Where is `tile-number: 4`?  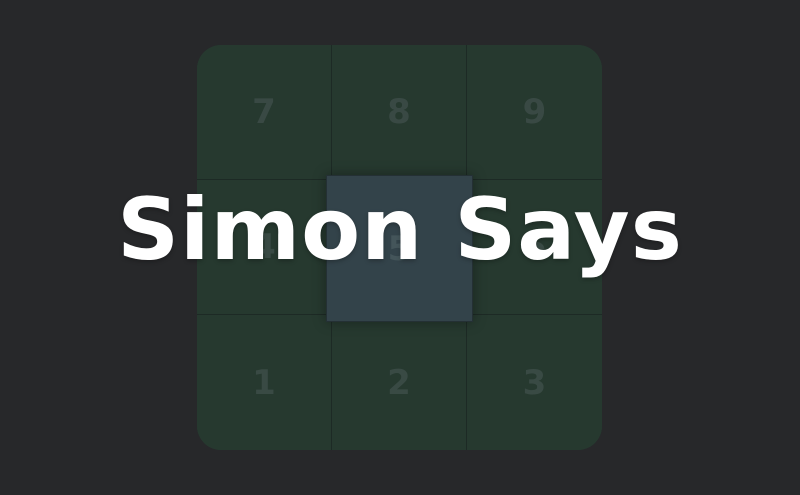 tile-number: 4 is located at coordinates (264, 247).